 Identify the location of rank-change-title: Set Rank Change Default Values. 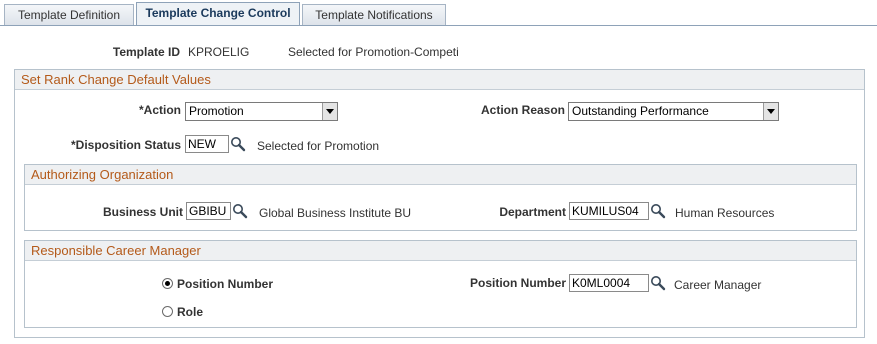
(439, 80).